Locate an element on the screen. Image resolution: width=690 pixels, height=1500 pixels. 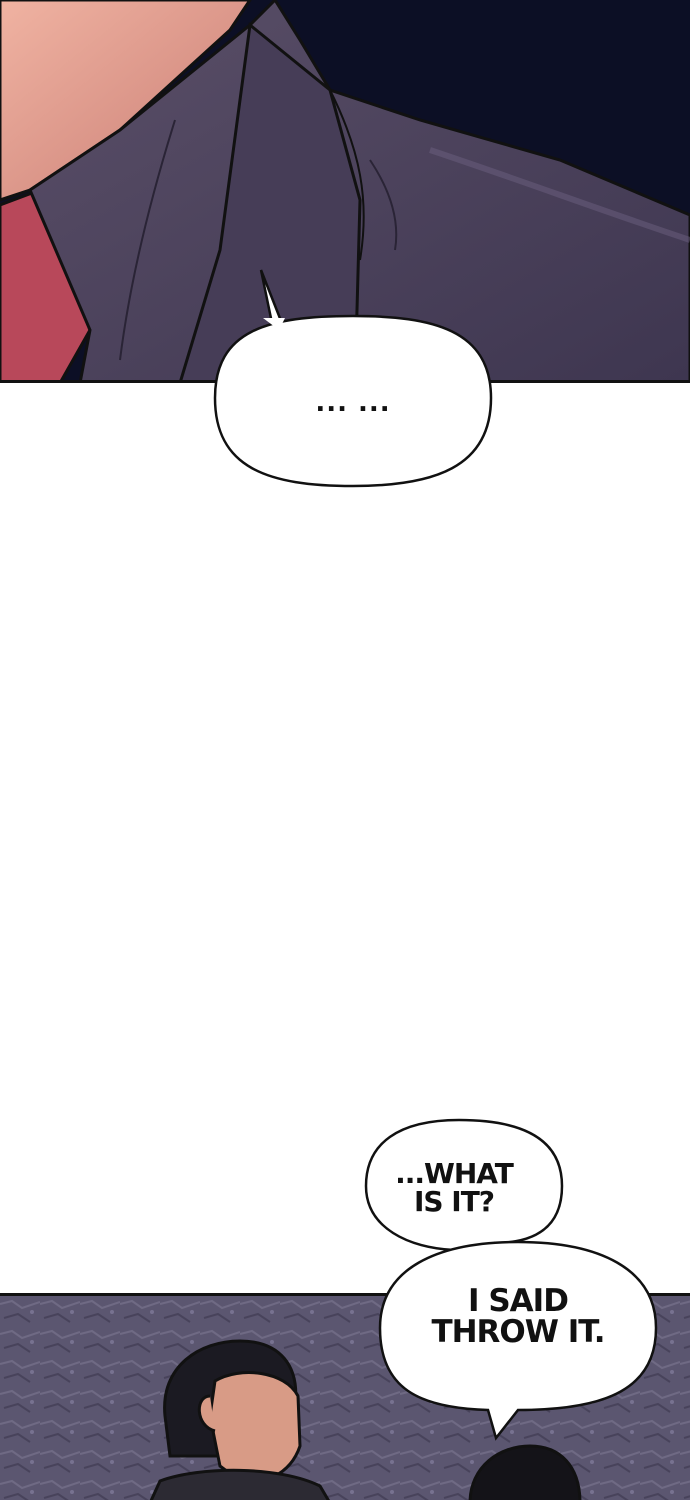
speech-bubble-what-is-it: ...WHAT IS IT? is located at coordinates (464, 1188).